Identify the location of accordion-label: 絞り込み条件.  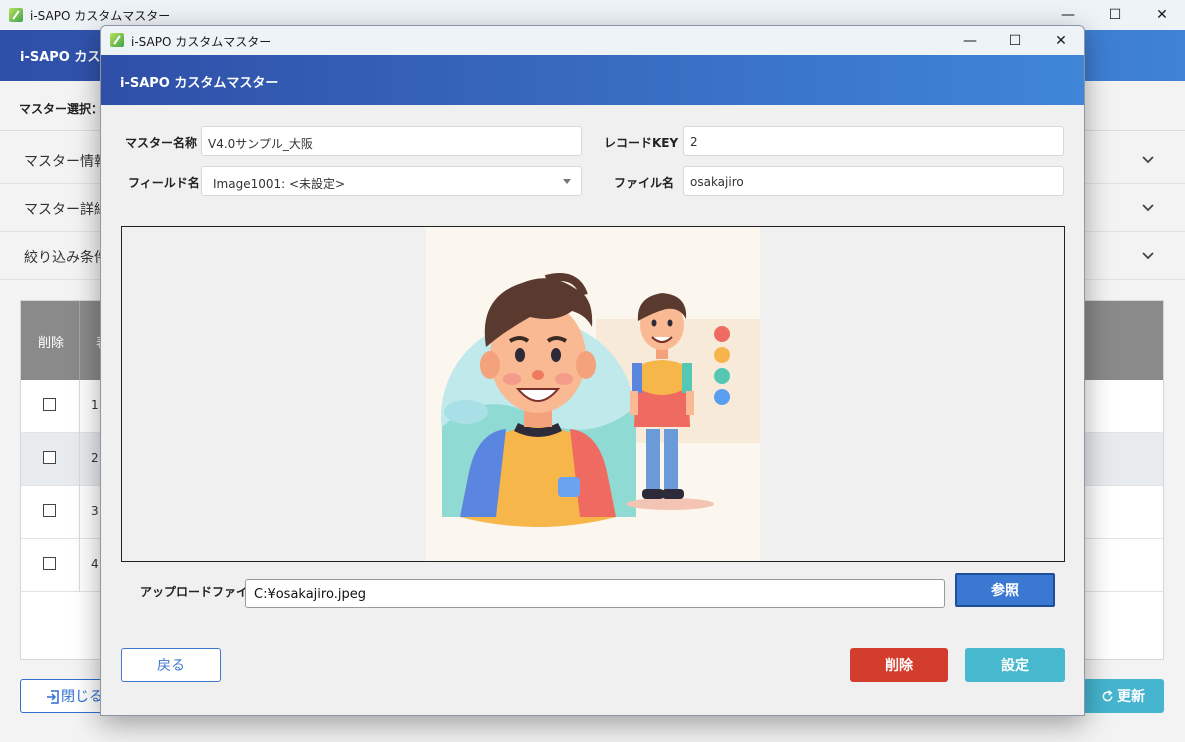
(66, 258).